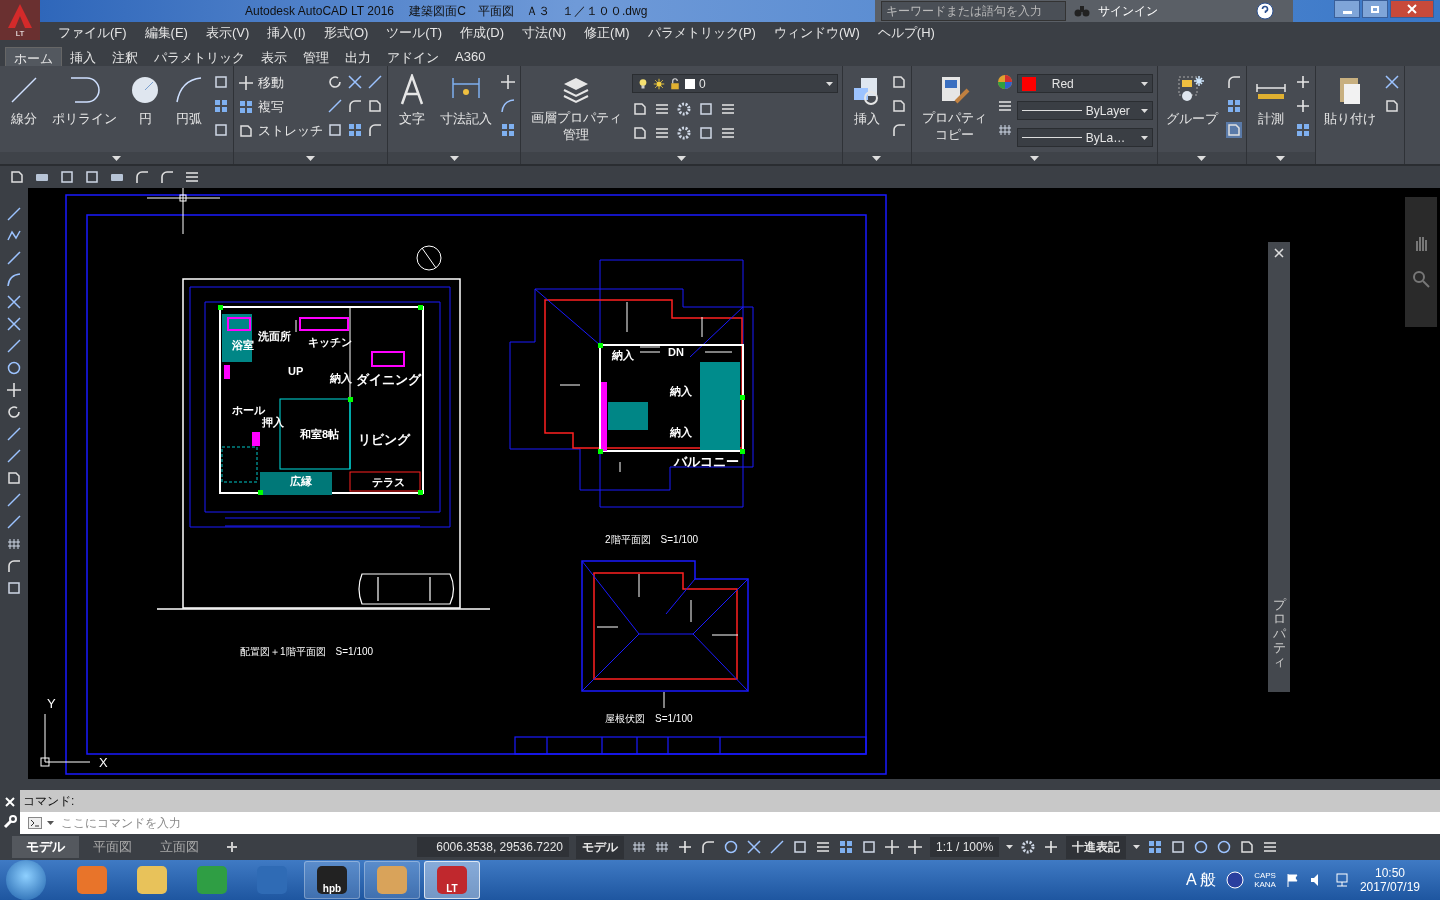 This screenshot has width=1440, height=900. What do you see at coordinates (1391, 82) in the screenshot?
I see `cut-icon` at bounding box center [1391, 82].